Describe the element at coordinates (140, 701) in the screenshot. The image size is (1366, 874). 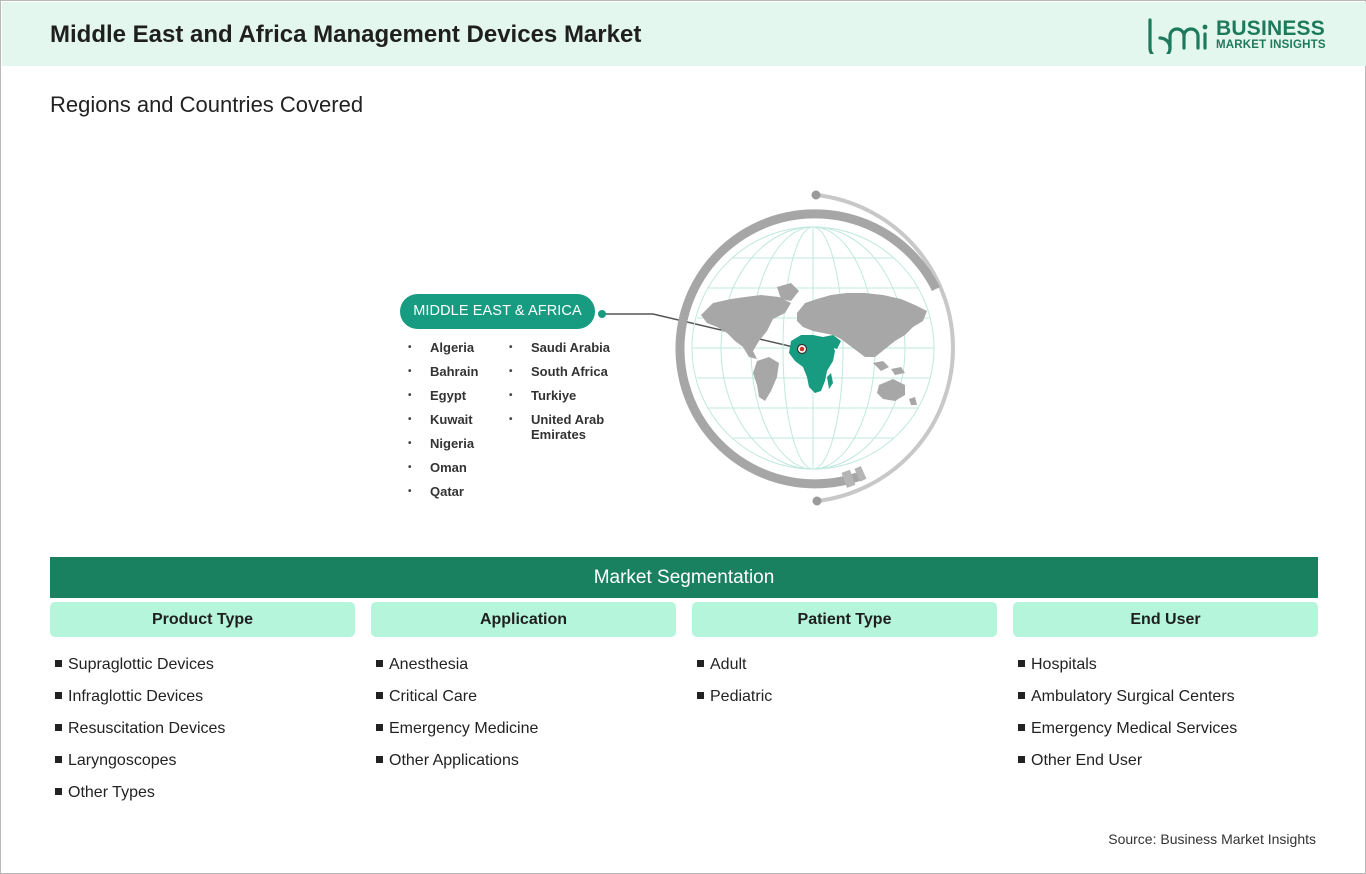
I see `segment-item: Infraglottic Devices` at that location.